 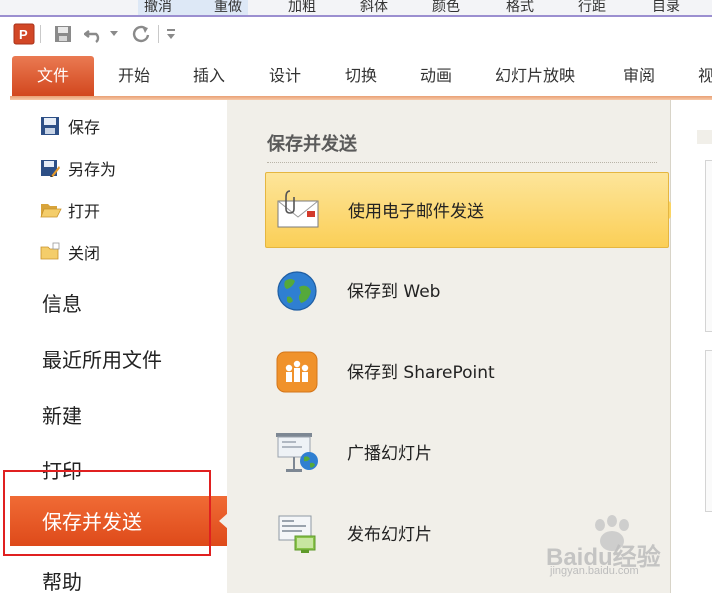 What do you see at coordinates (297, 291) in the screenshot?
I see `globe-icon` at bounding box center [297, 291].